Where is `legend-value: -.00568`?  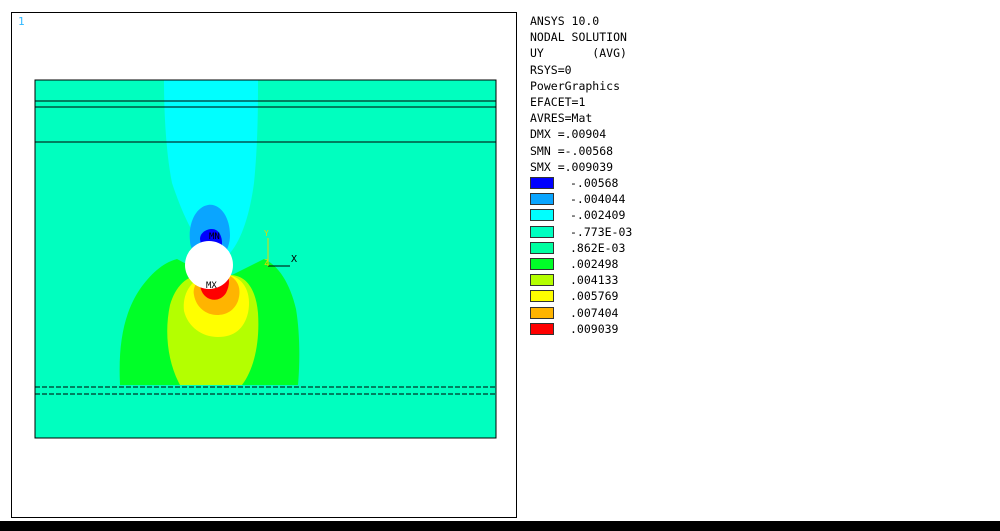 legend-value: -.00568 is located at coordinates (594, 183).